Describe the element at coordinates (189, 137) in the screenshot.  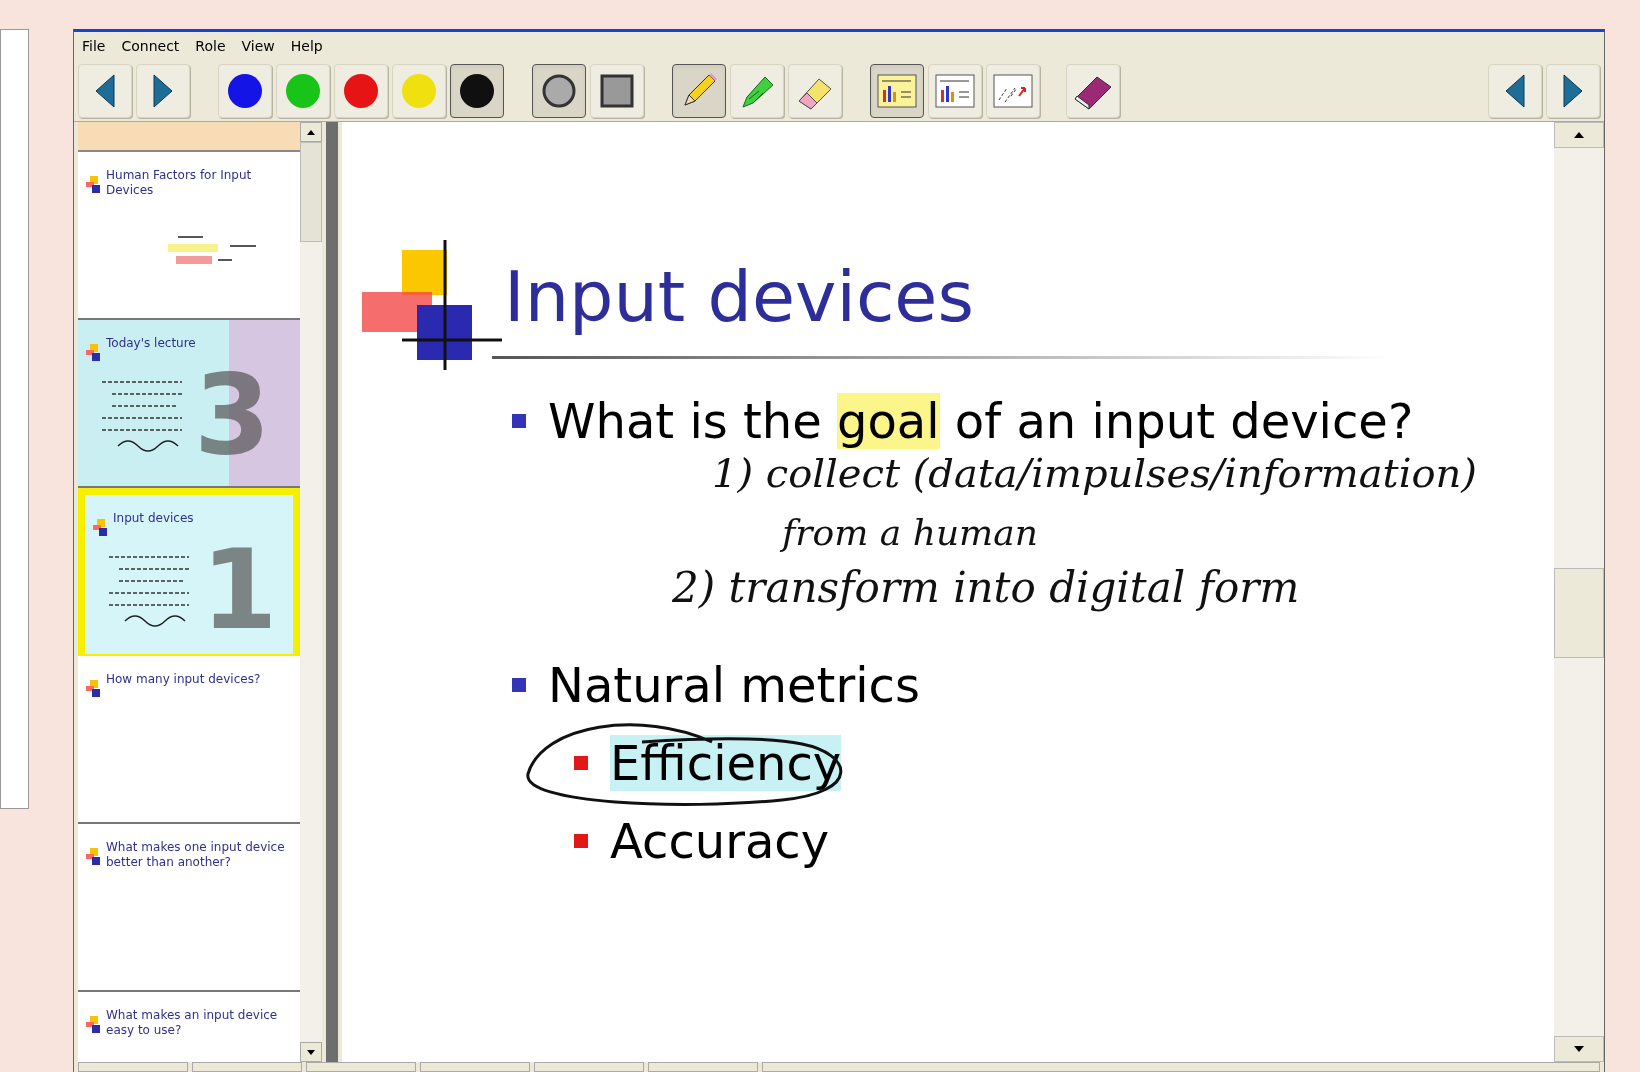
I see `slide-thumbnail` at that location.